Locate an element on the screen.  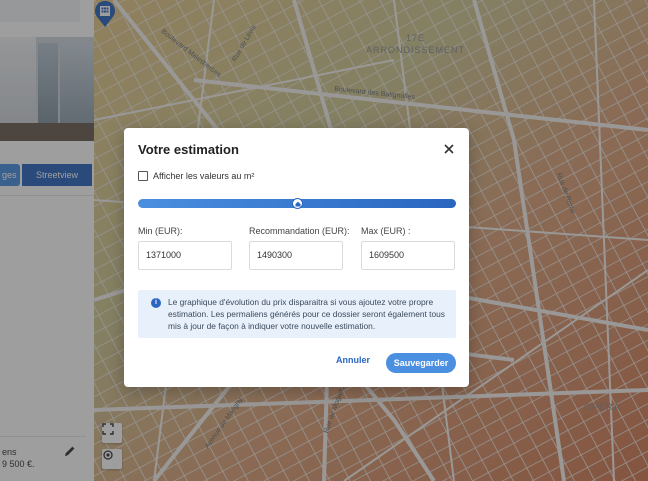
slider-handle is located at coordinates (297, 203).